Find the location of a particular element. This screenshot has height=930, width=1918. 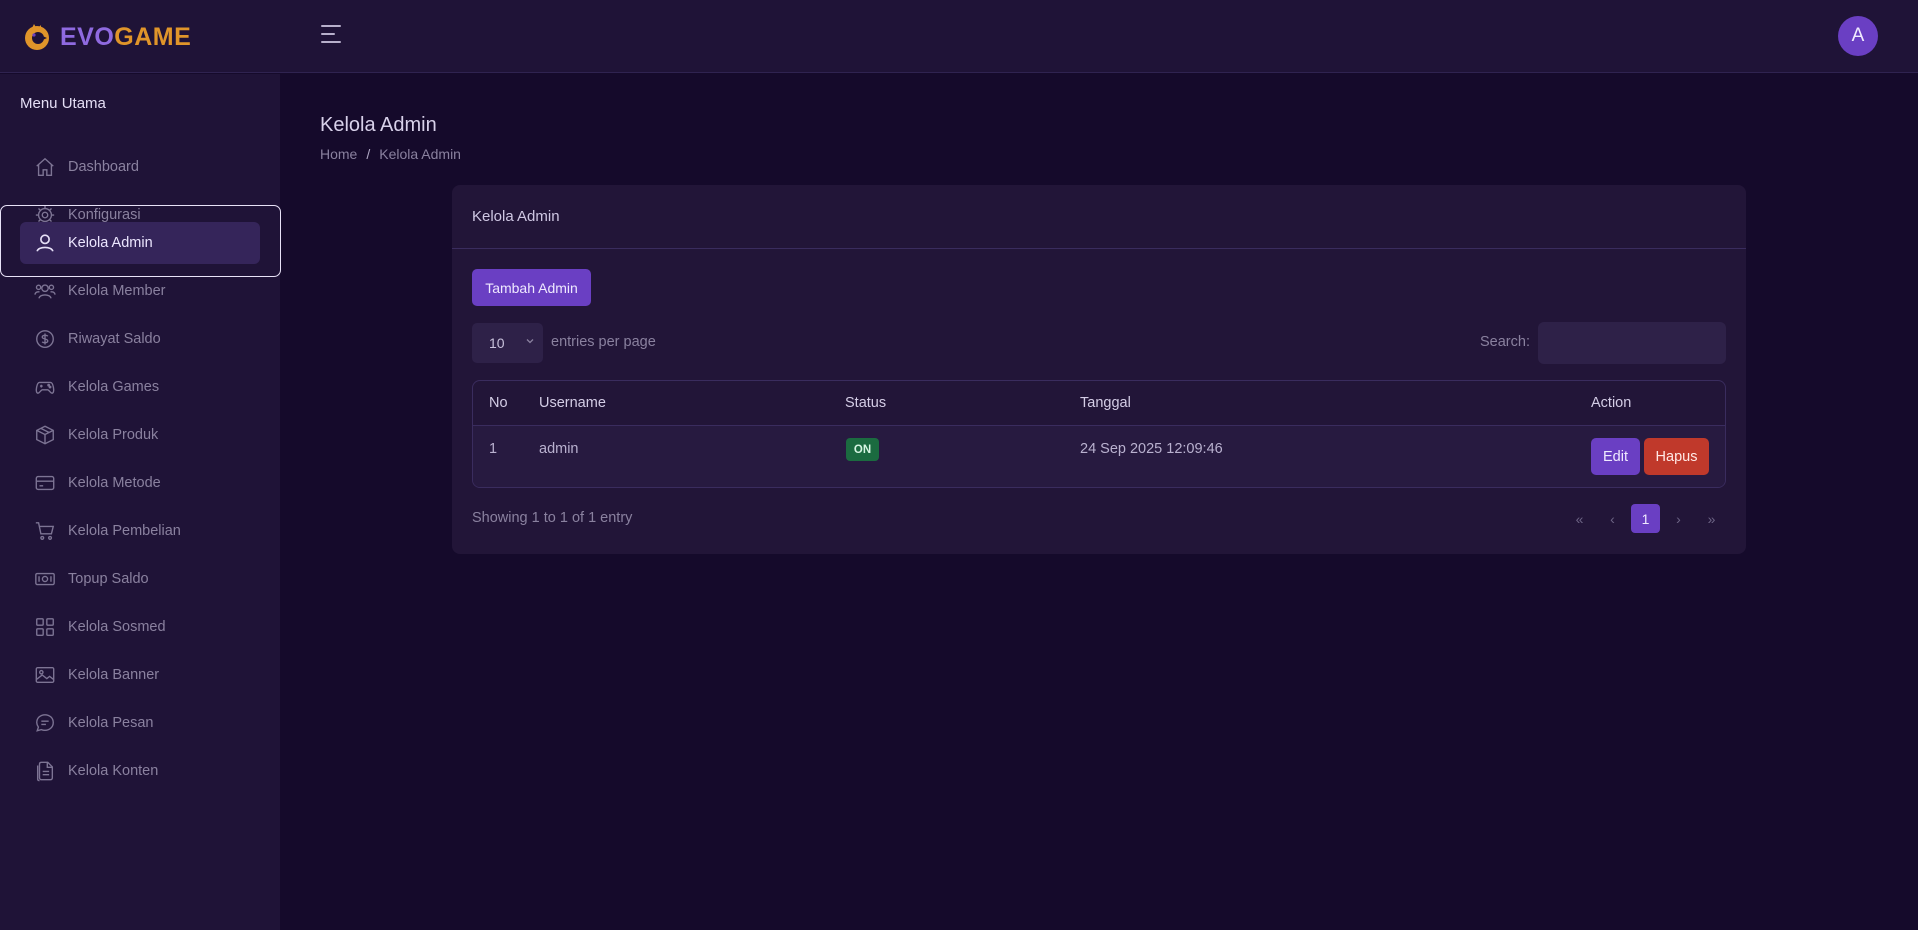

cell-username: admin is located at coordinates (559, 449).